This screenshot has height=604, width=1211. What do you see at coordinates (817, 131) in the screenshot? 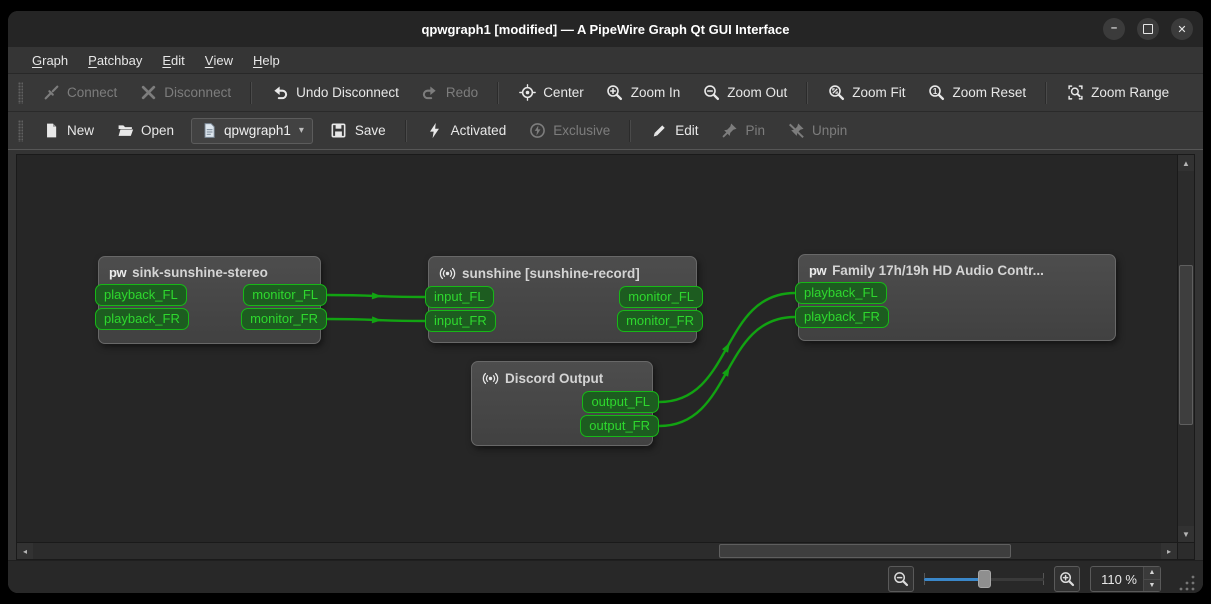
I see `unpin-button: Unpin` at bounding box center [817, 131].